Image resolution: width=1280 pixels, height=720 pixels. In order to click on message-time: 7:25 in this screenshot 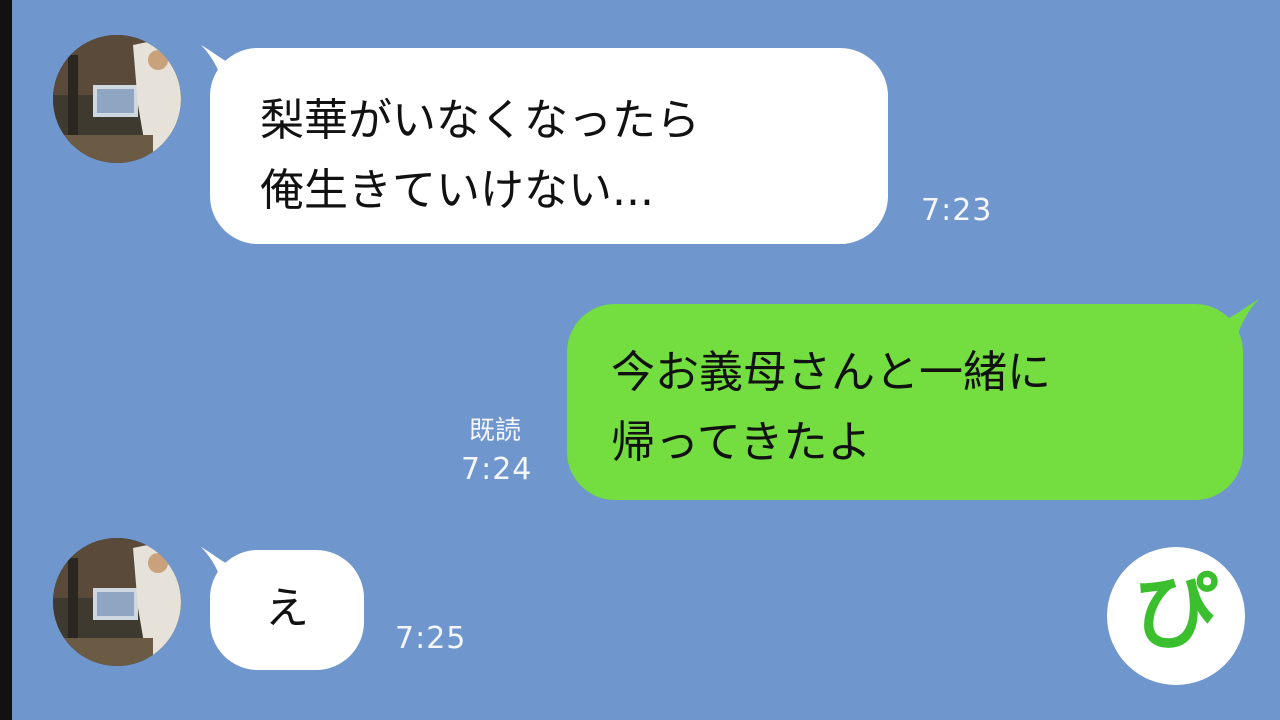, I will do `click(431, 638)`.